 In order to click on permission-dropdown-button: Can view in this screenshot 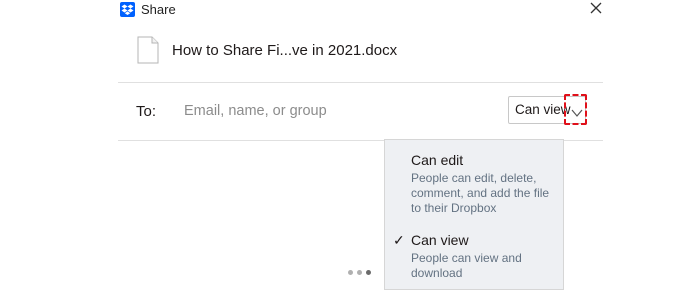, I will do `click(547, 110)`.